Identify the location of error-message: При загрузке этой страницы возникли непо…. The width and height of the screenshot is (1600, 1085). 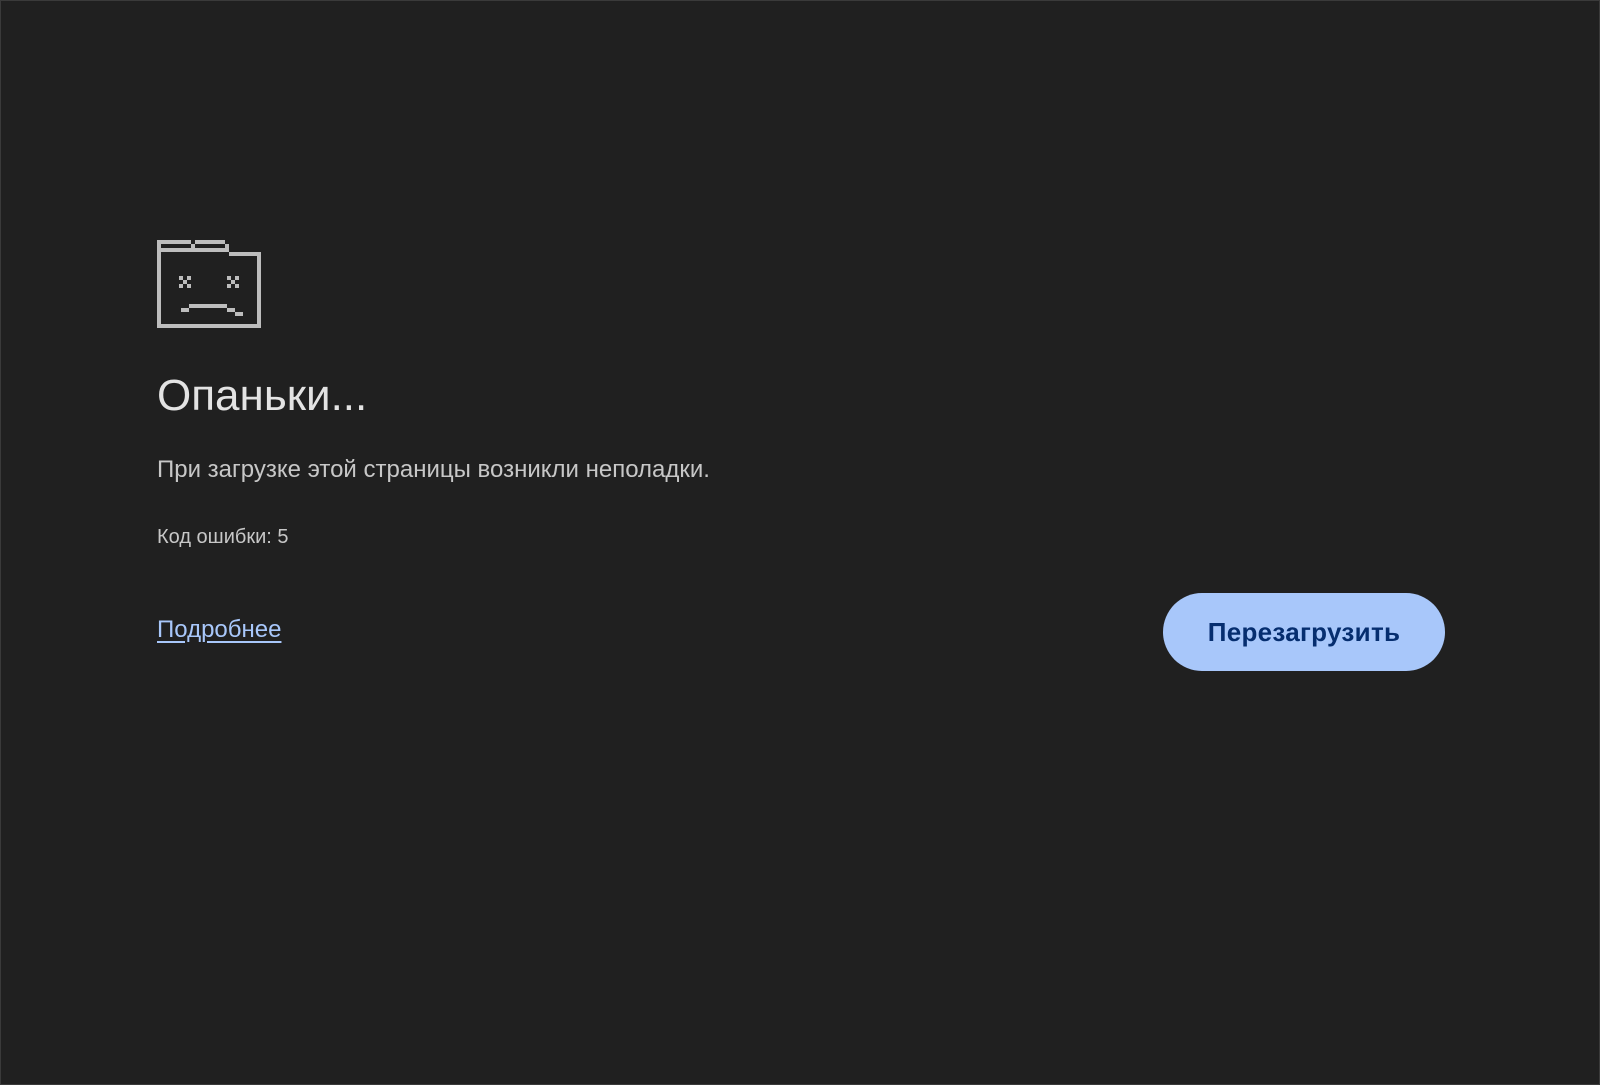
(433, 469).